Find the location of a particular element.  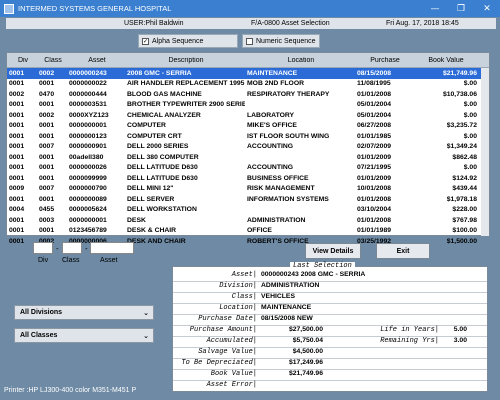

cell-purchase: 01/01/2008 is located at coordinates (374, 220).